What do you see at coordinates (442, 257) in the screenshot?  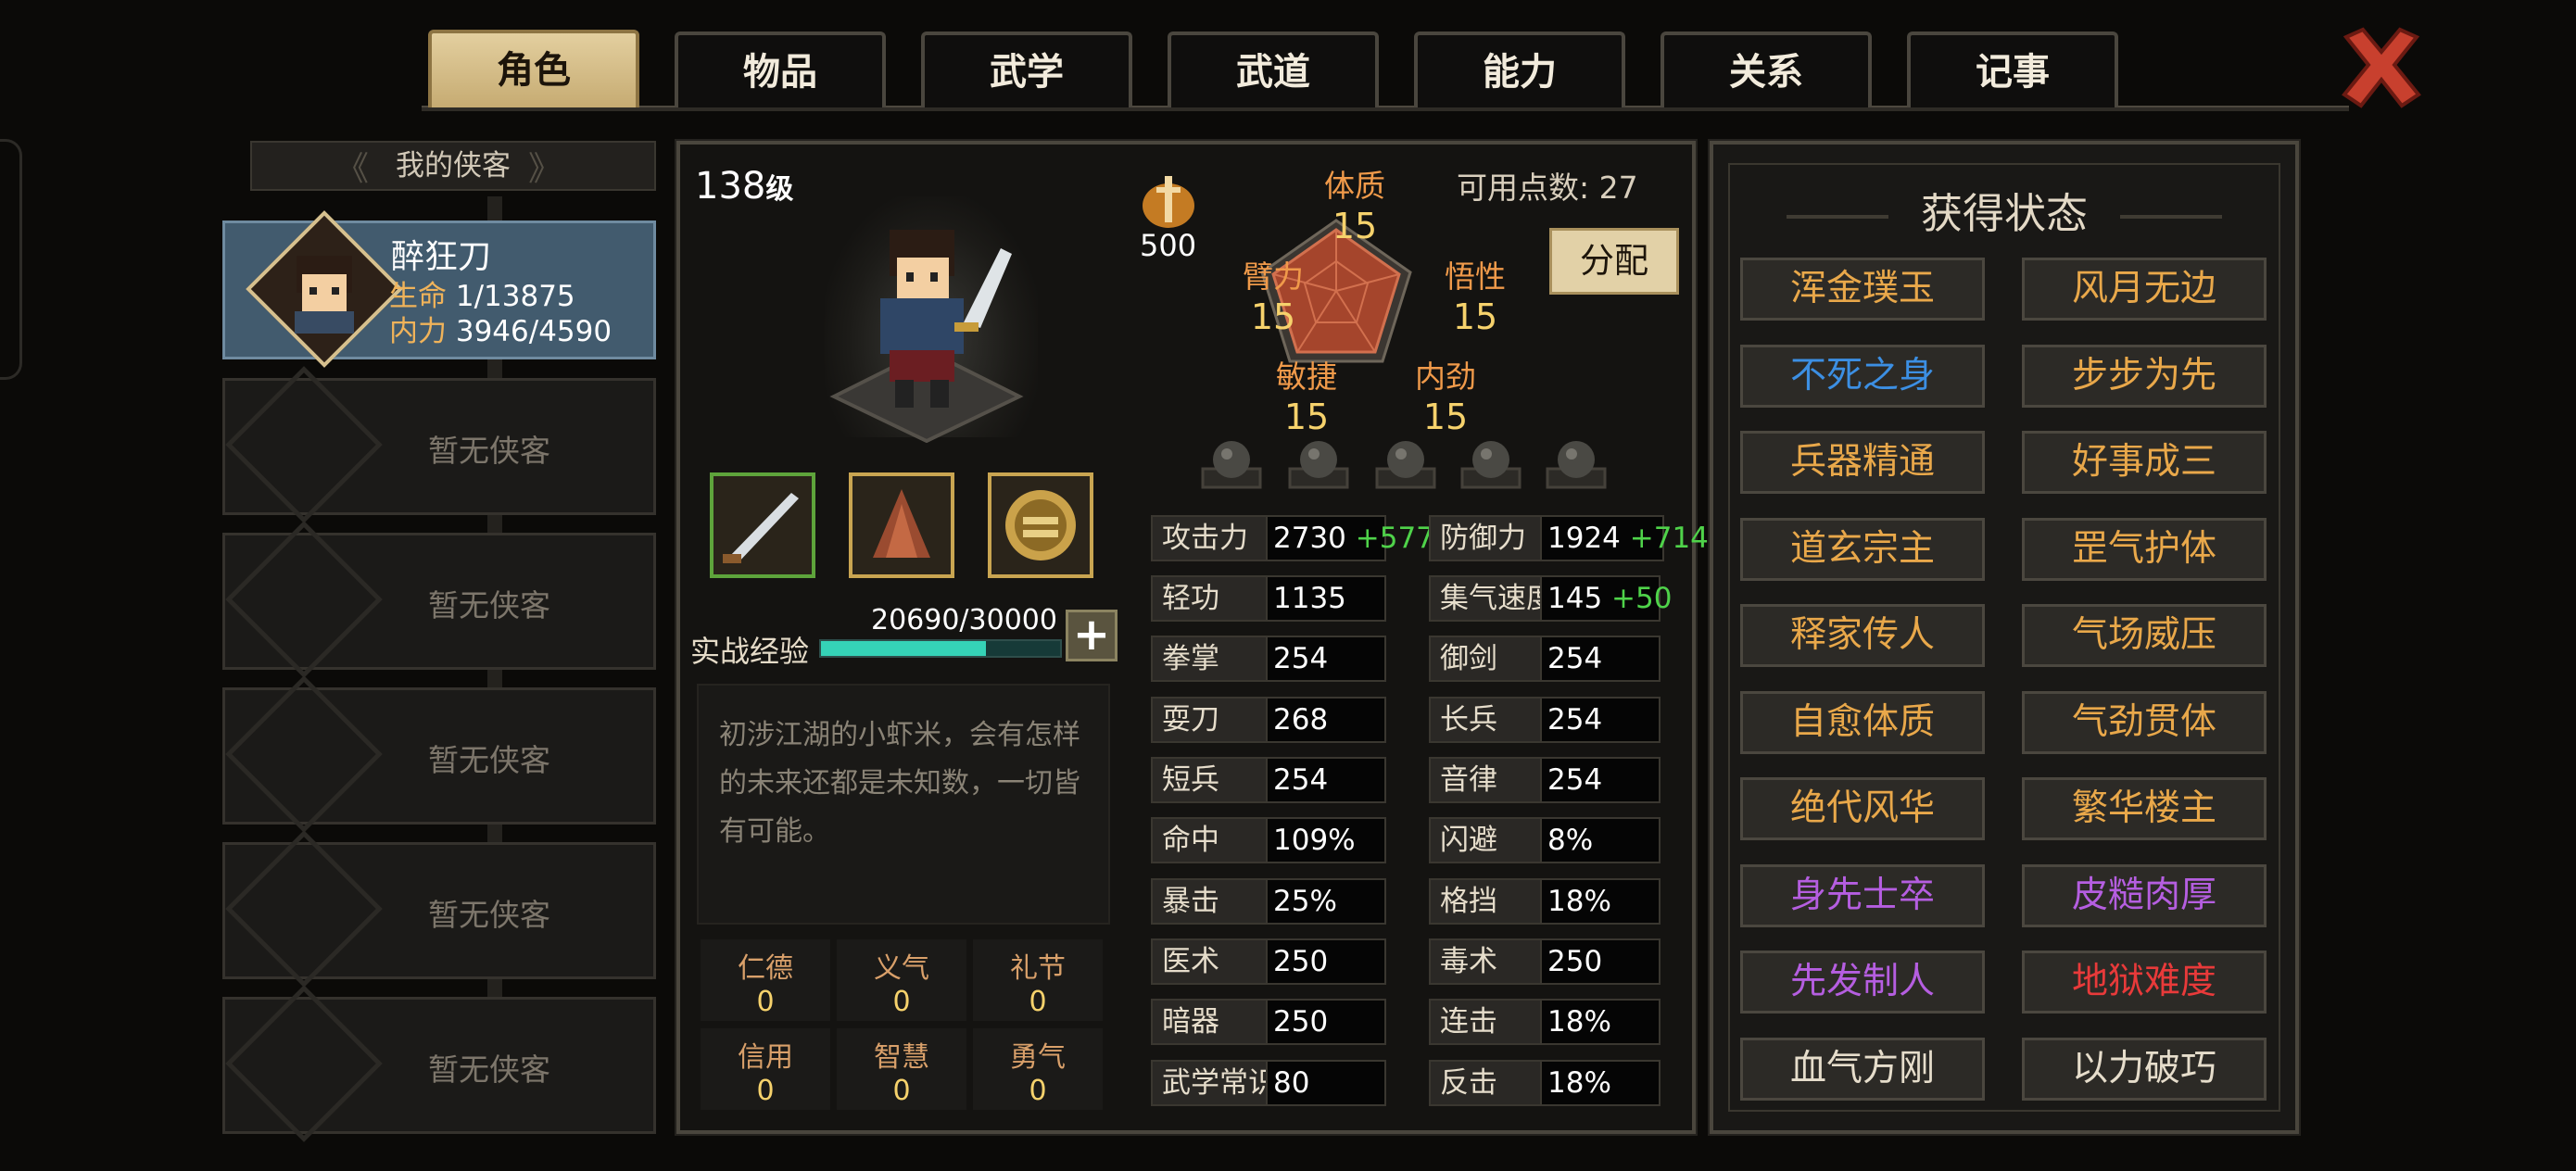 I see `hero-name: 醉狂刀` at bounding box center [442, 257].